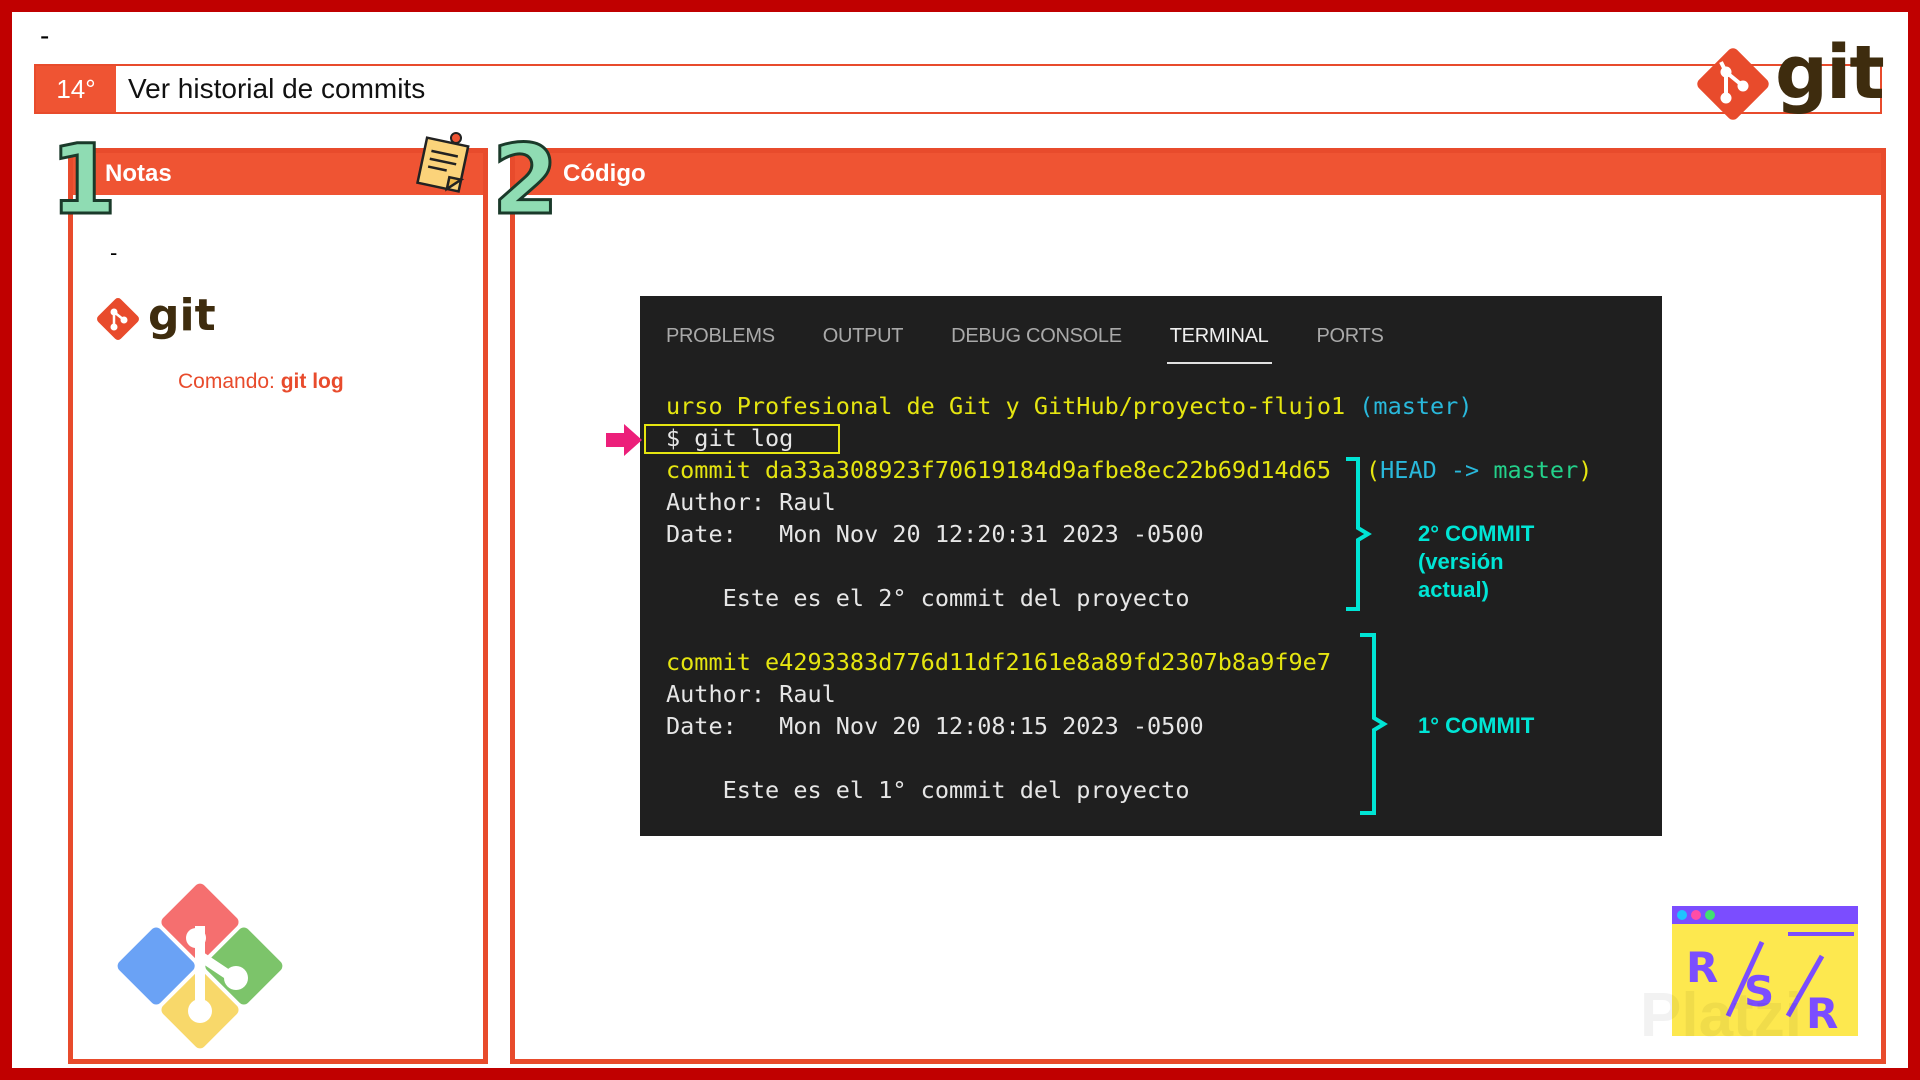 The image size is (1920, 1080). What do you see at coordinates (1476, 561) in the screenshot?
I see `annotation-second-commit: 2° COMMIT (versión actual)` at bounding box center [1476, 561].